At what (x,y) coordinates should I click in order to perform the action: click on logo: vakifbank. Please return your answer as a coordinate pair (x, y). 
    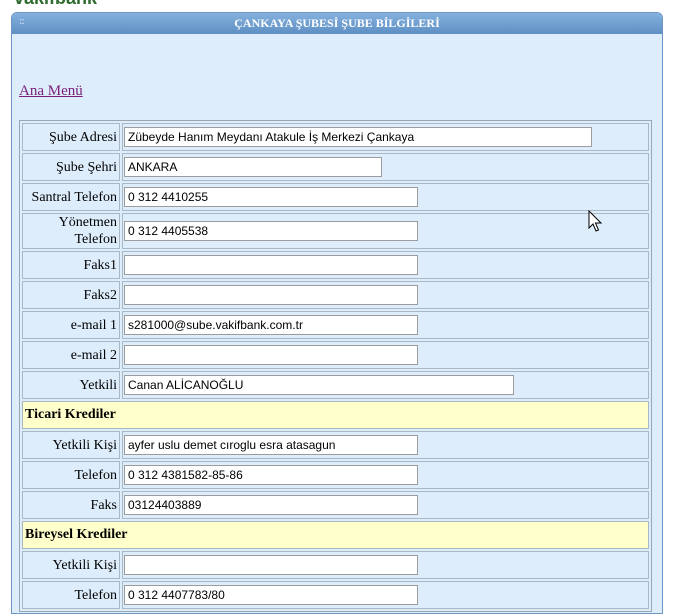
    Looking at the image, I should click on (94, 3).